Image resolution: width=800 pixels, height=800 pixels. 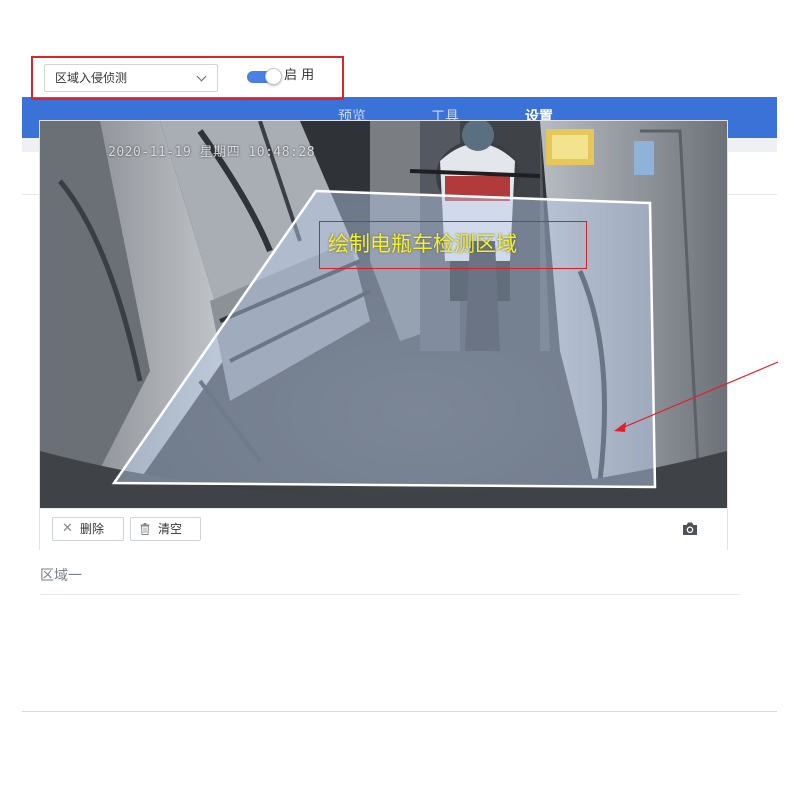 What do you see at coordinates (165, 529) in the screenshot?
I see `clear-button: 清空` at bounding box center [165, 529].